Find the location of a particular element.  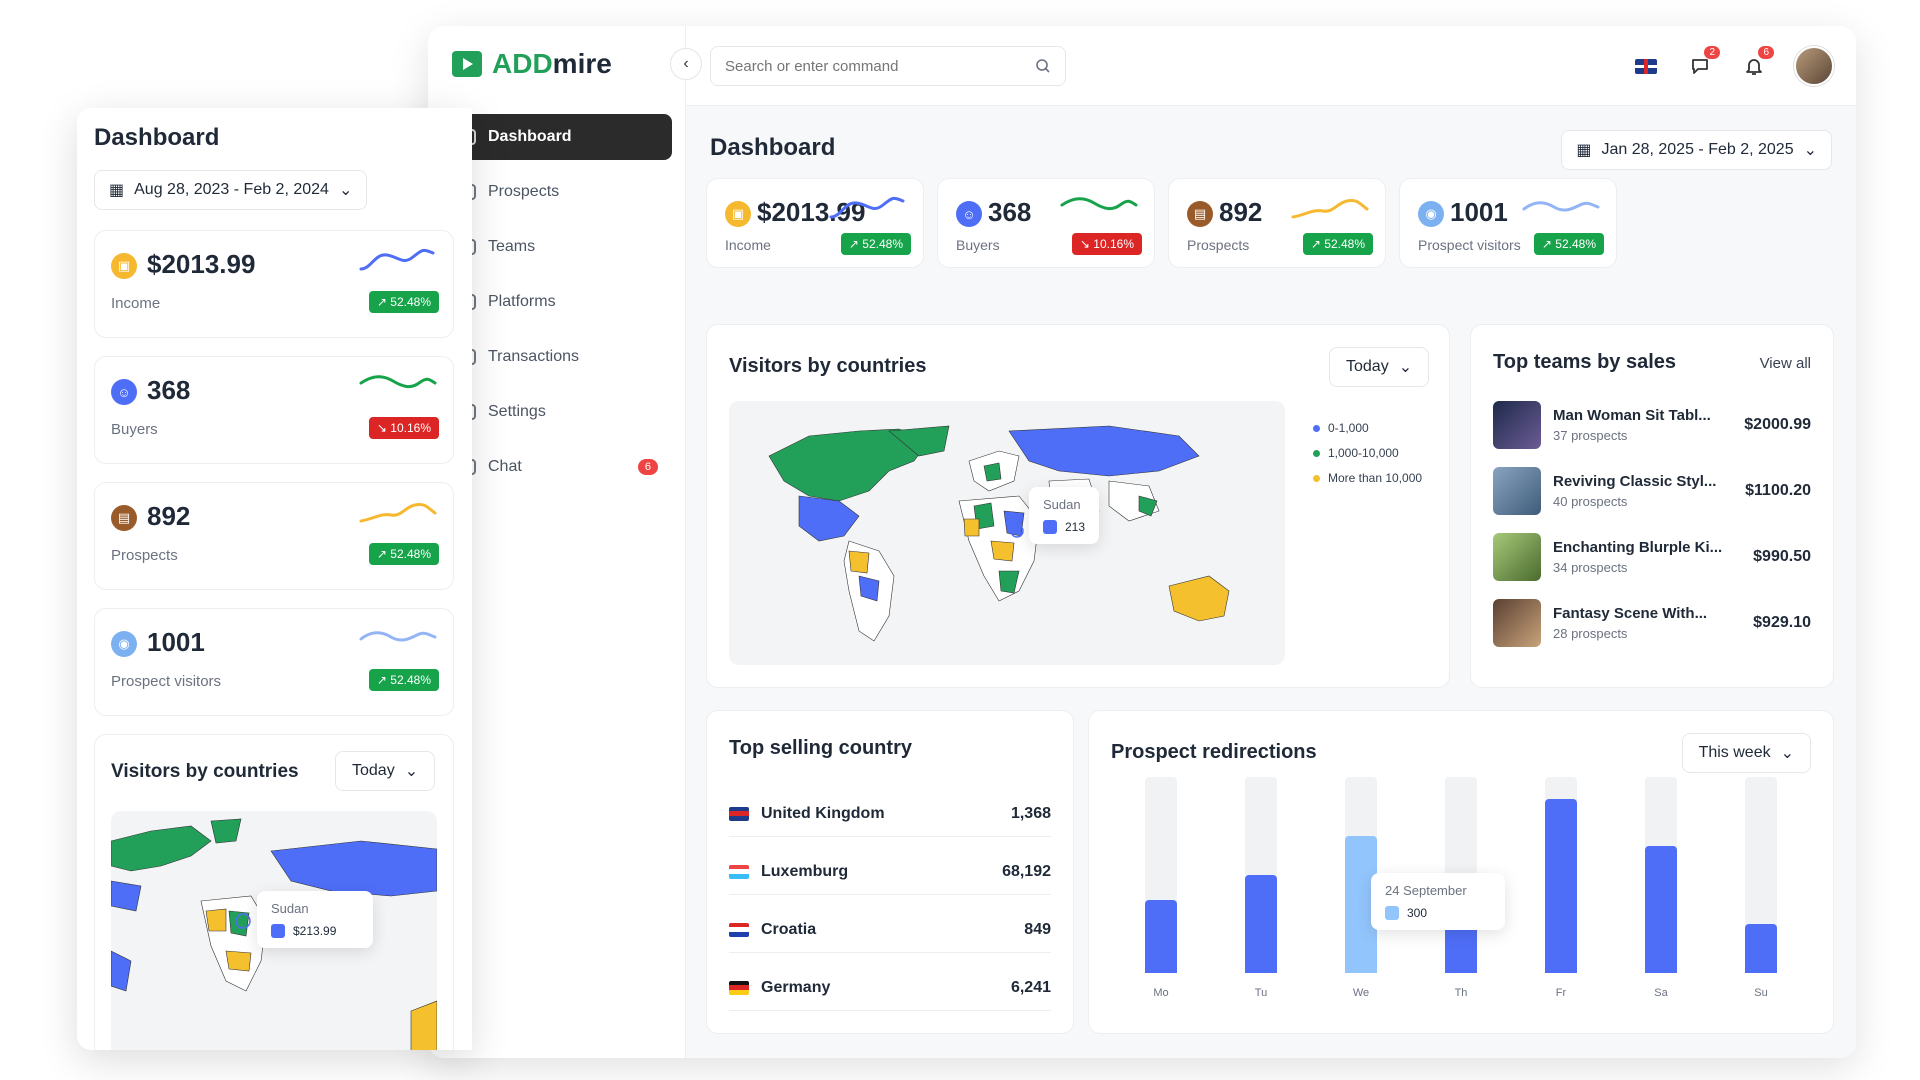

team-text: Man Woman Sit Tabl... 37 prospects is located at coordinates (1632, 425).